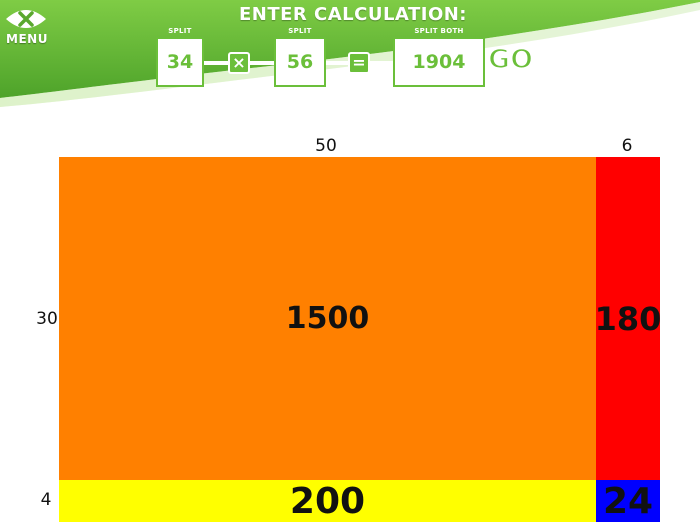  Describe the element at coordinates (326, 146) in the screenshot. I see `column-label-tens: 50` at that location.